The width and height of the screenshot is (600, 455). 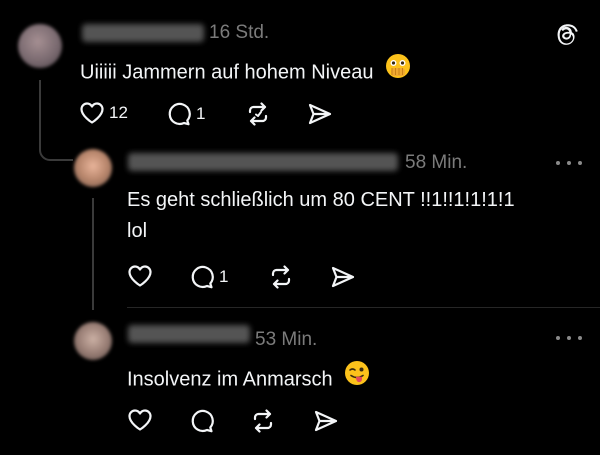 I want to click on thread-line, so click(x=93, y=254).